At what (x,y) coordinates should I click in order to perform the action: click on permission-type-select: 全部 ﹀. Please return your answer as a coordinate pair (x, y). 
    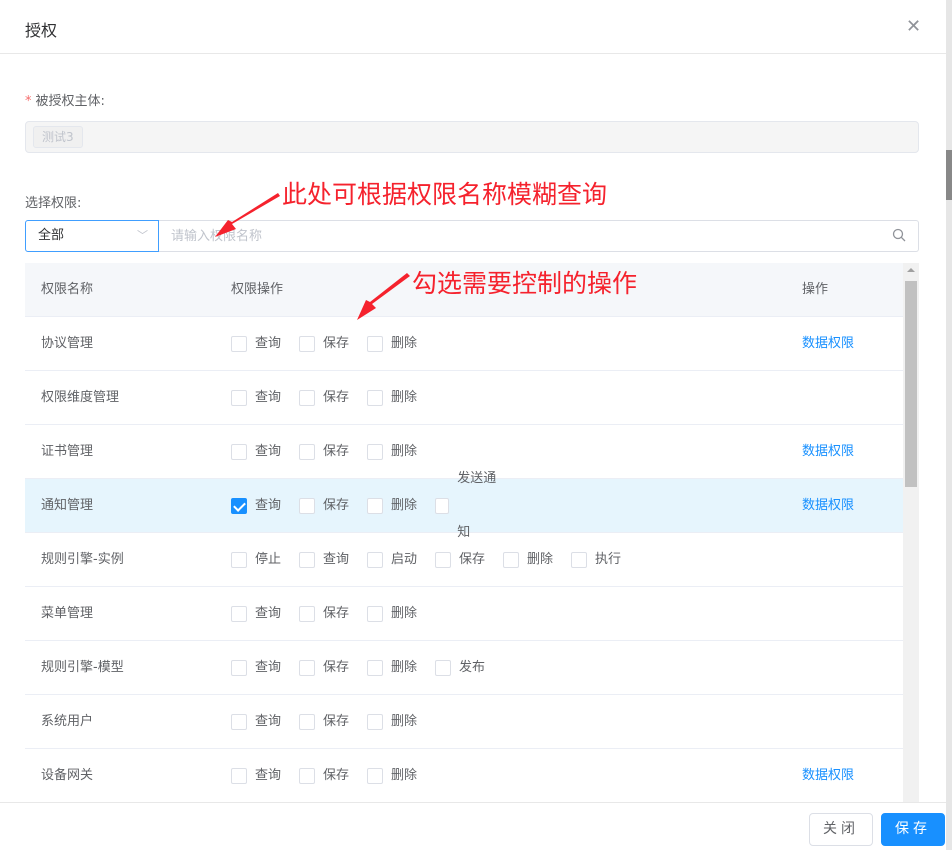
    Looking at the image, I should click on (92, 236).